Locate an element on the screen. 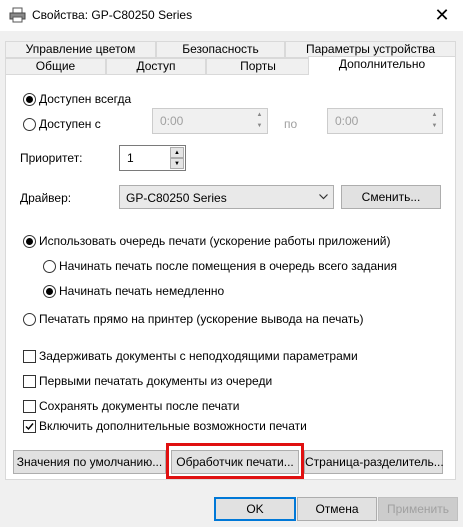 The image size is (463, 527). priority-stepper: 1 ▲ ▼ is located at coordinates (152, 158).